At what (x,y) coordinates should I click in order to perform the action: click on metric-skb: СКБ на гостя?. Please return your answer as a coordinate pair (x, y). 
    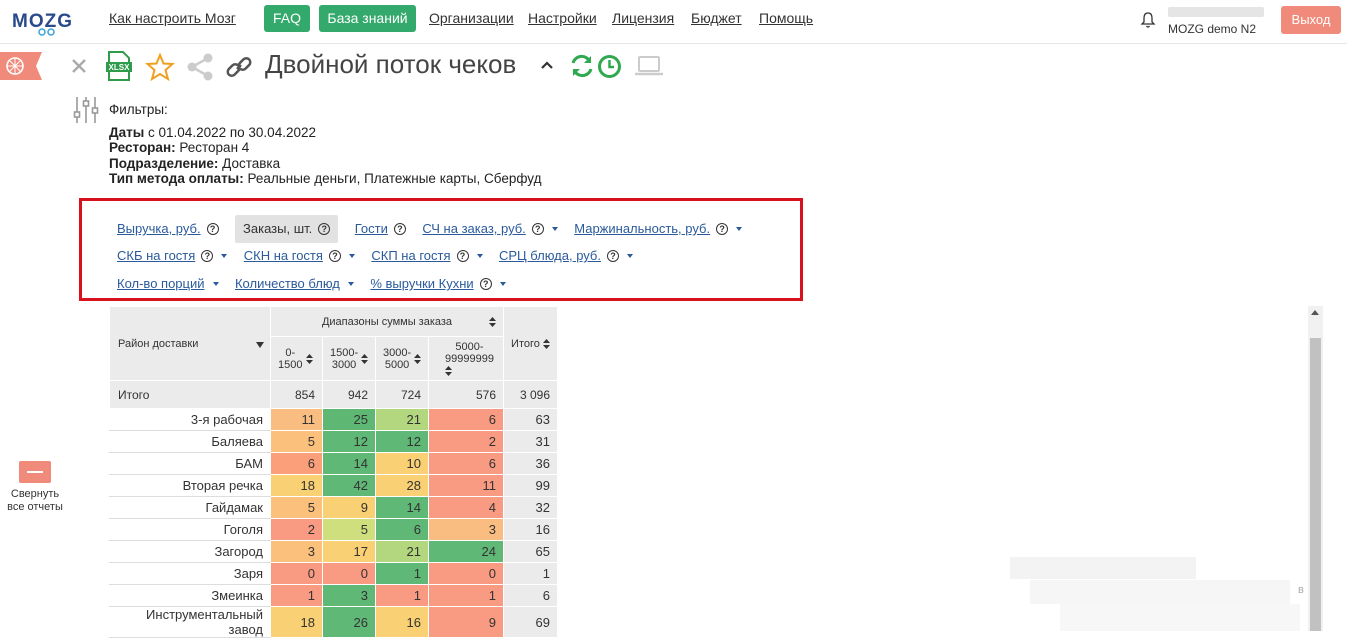
    Looking at the image, I should click on (172, 256).